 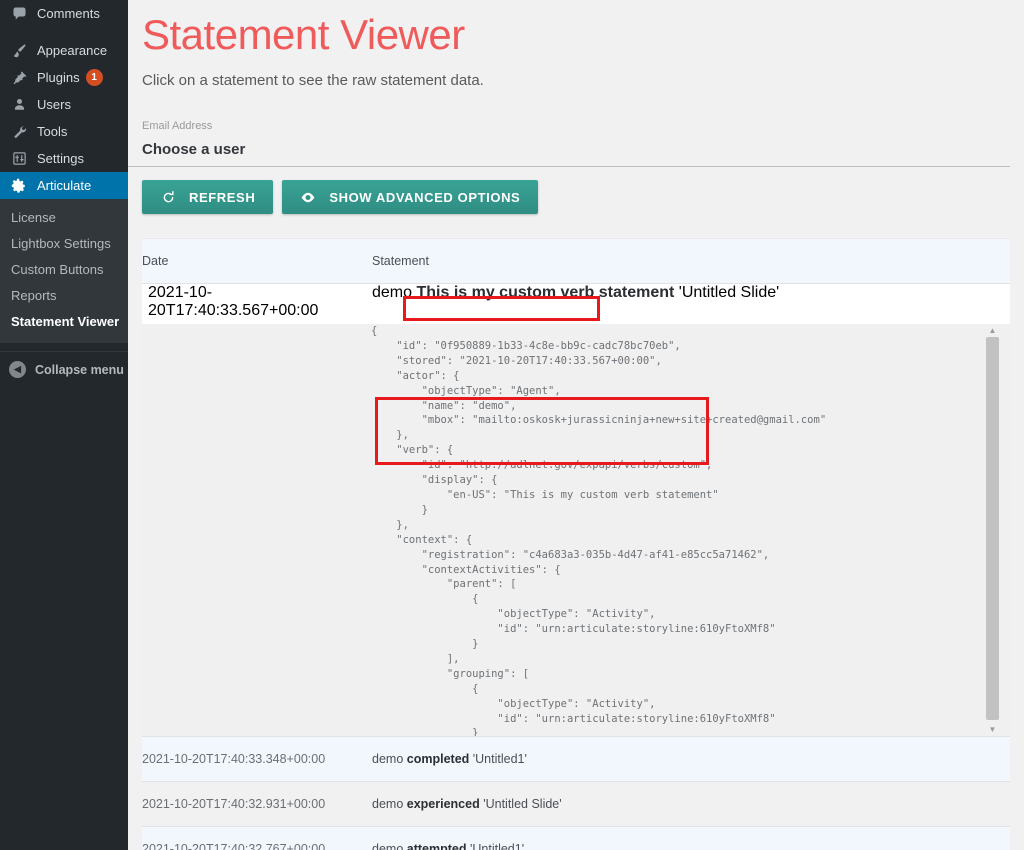 I want to click on row-date: 2021-10-20T17:40:32.931+00:00, so click(x=234, y=804).